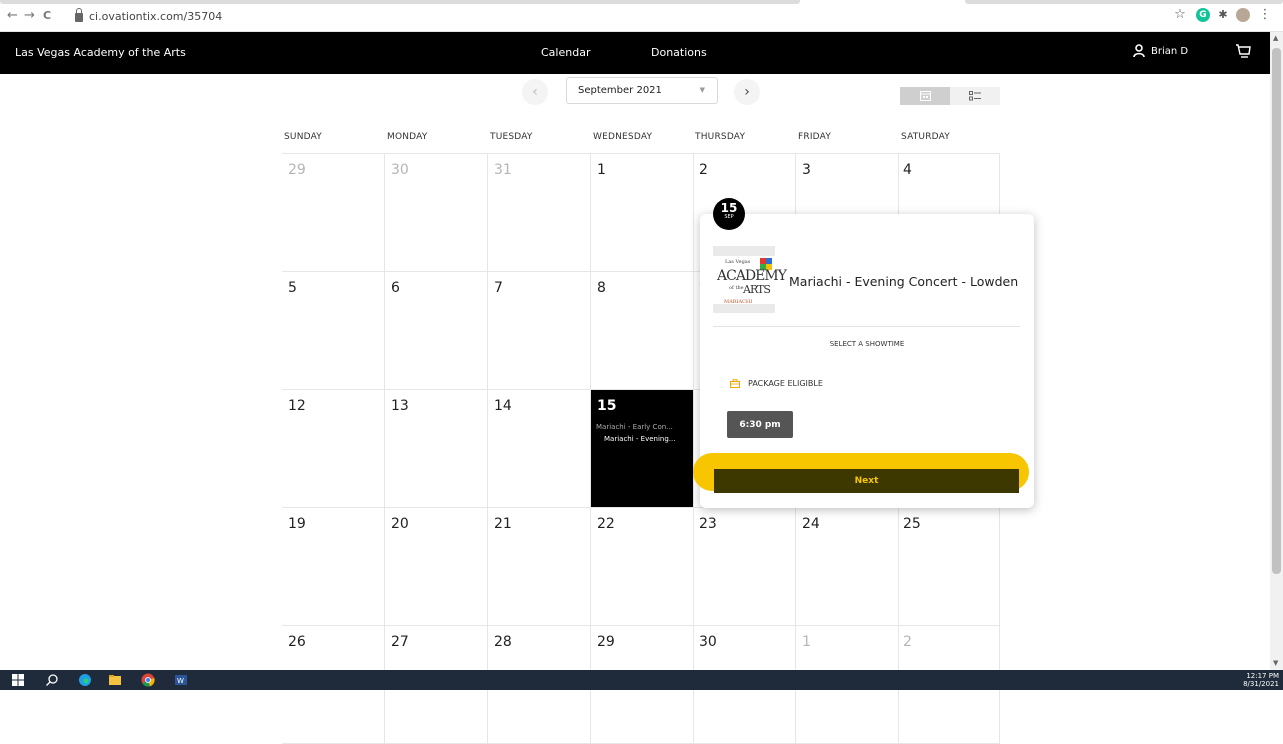 This screenshot has width=1283, height=744. Describe the element at coordinates (333, 331) in the screenshot. I see `day-cell: 5` at that location.